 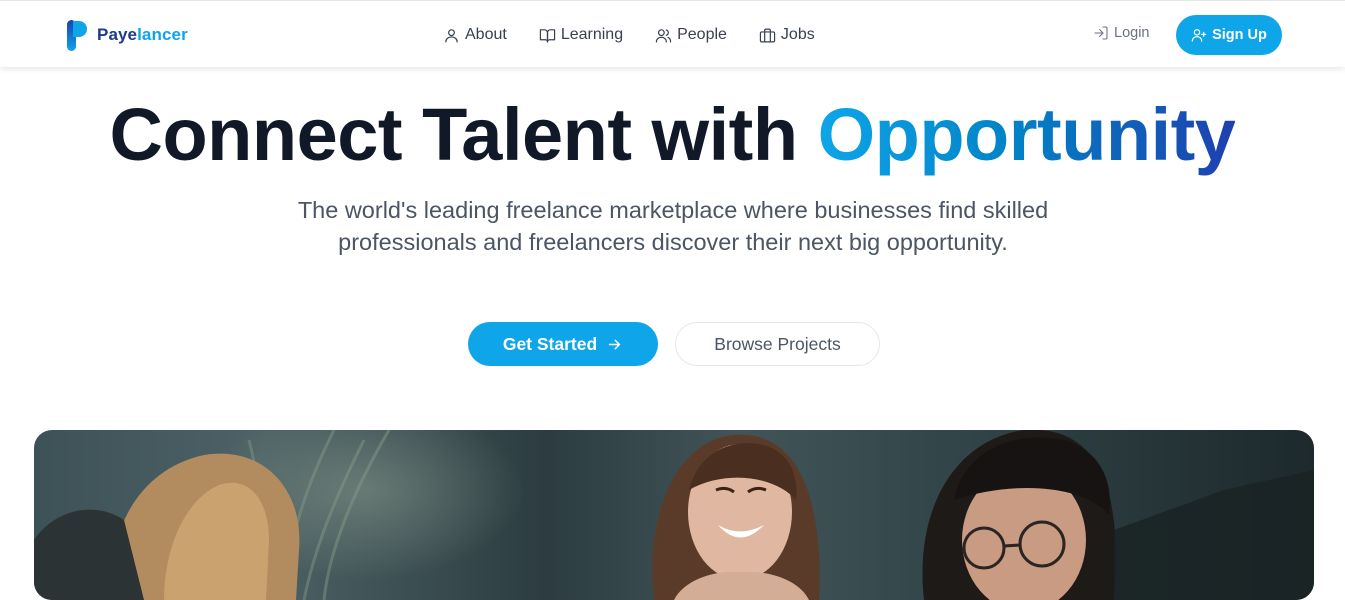 I want to click on brand-logo: Payelancer, so click(x=127, y=35).